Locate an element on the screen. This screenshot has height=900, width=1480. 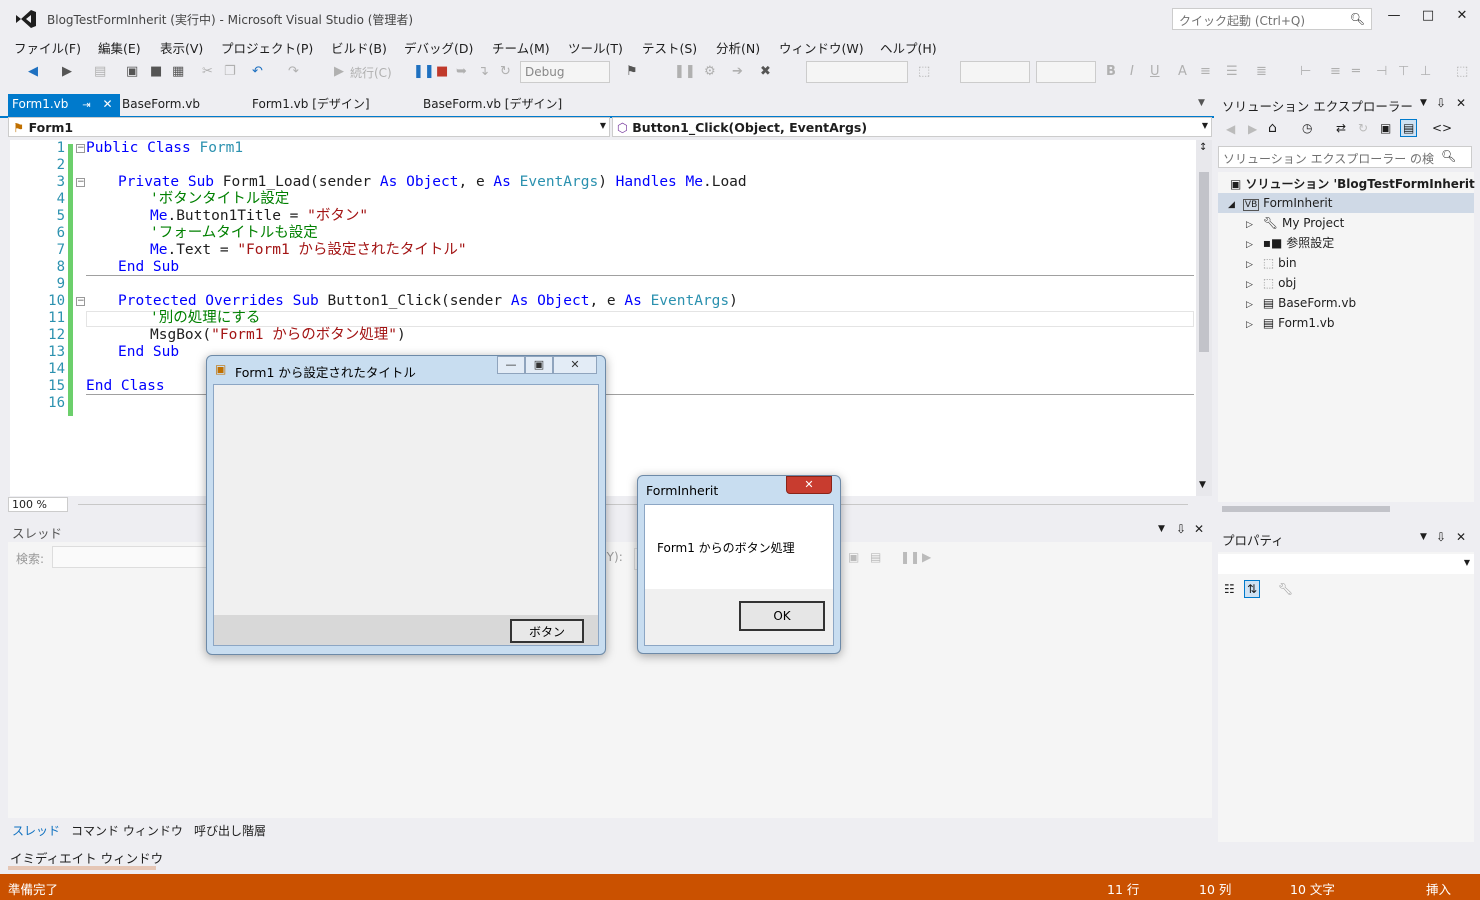
maximize-button: □ is located at coordinates (1428, 17).